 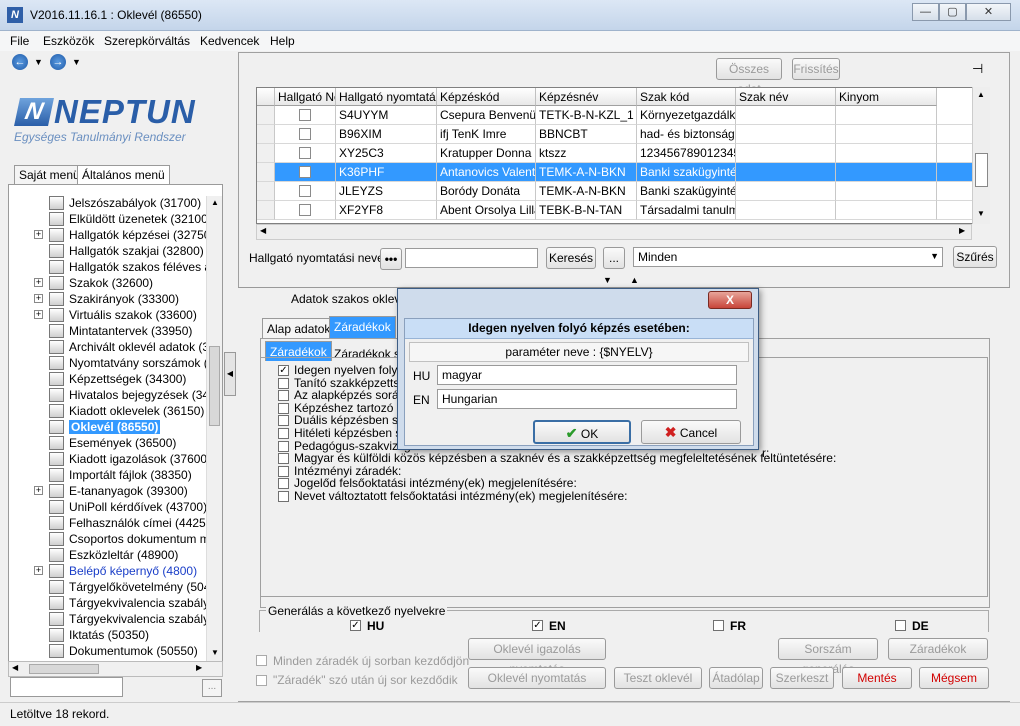 I want to click on table-cell: BBNCBT, so click(x=586, y=134).